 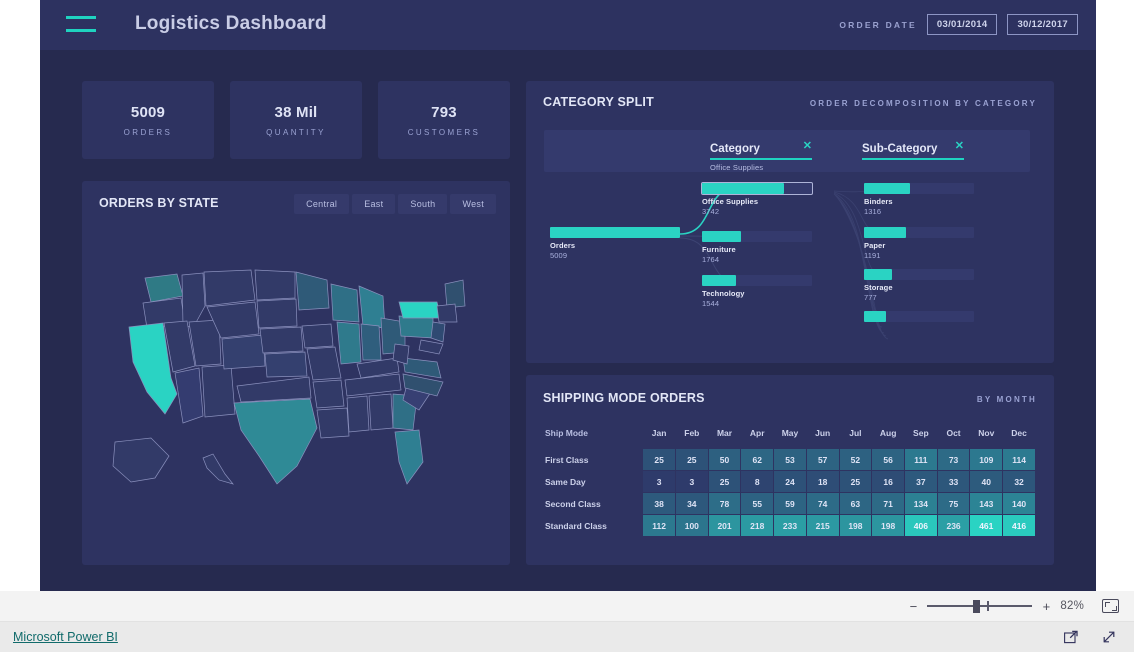 I want to click on state-washington, so click(x=164, y=288).